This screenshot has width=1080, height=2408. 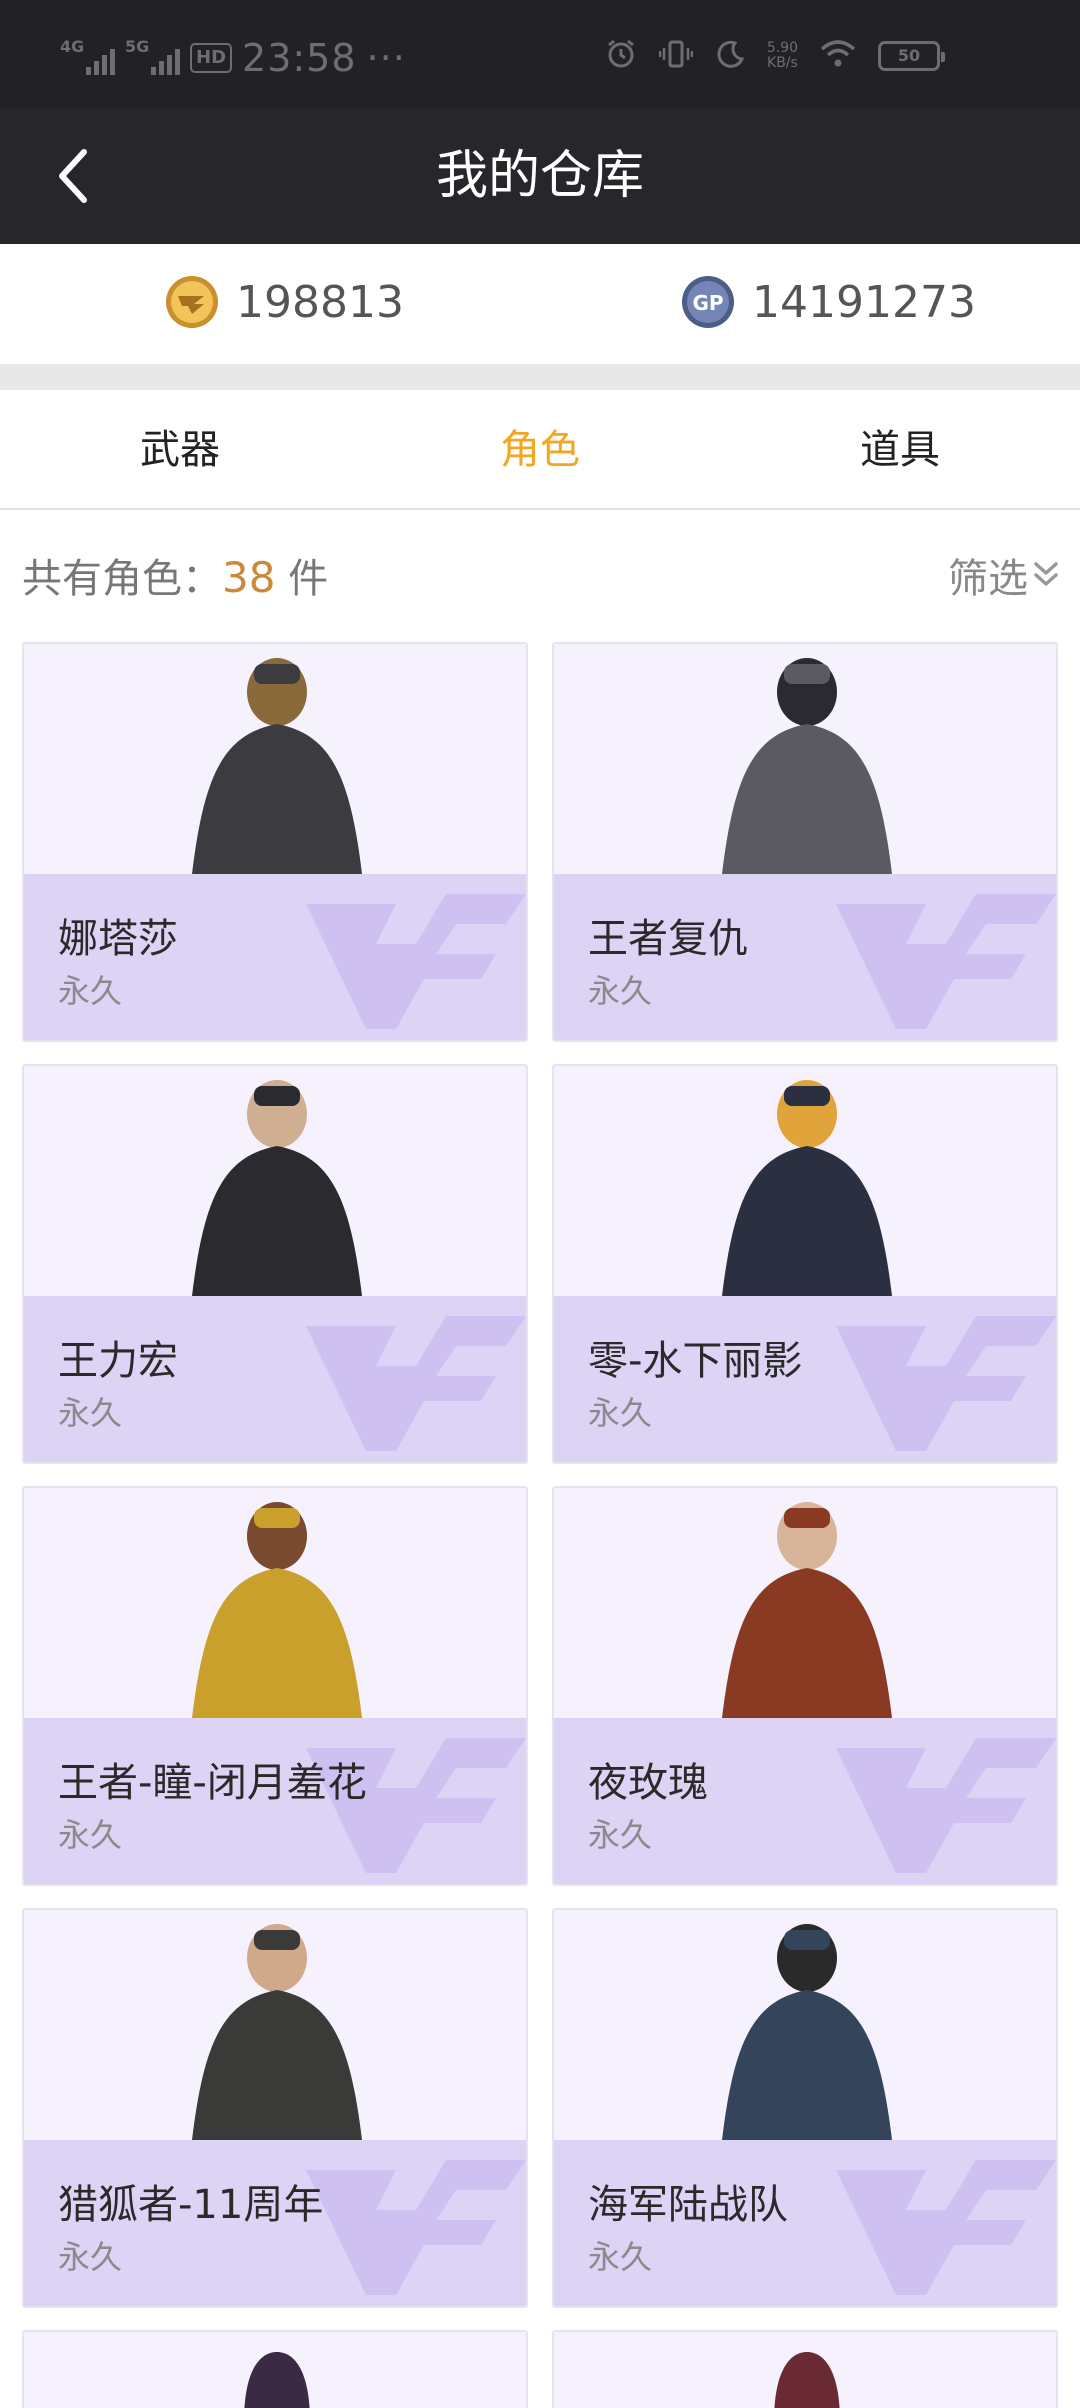 What do you see at coordinates (118, 939) in the screenshot?
I see `character-name: 娜塔莎` at bounding box center [118, 939].